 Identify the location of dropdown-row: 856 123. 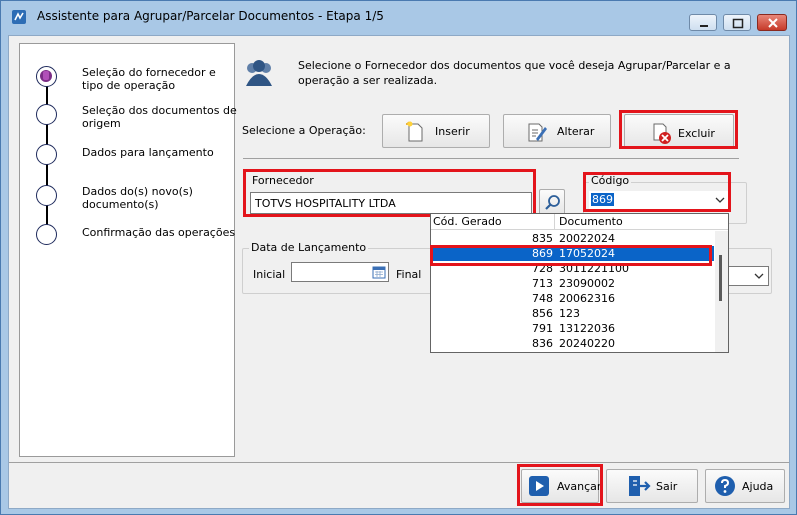
(572, 313).